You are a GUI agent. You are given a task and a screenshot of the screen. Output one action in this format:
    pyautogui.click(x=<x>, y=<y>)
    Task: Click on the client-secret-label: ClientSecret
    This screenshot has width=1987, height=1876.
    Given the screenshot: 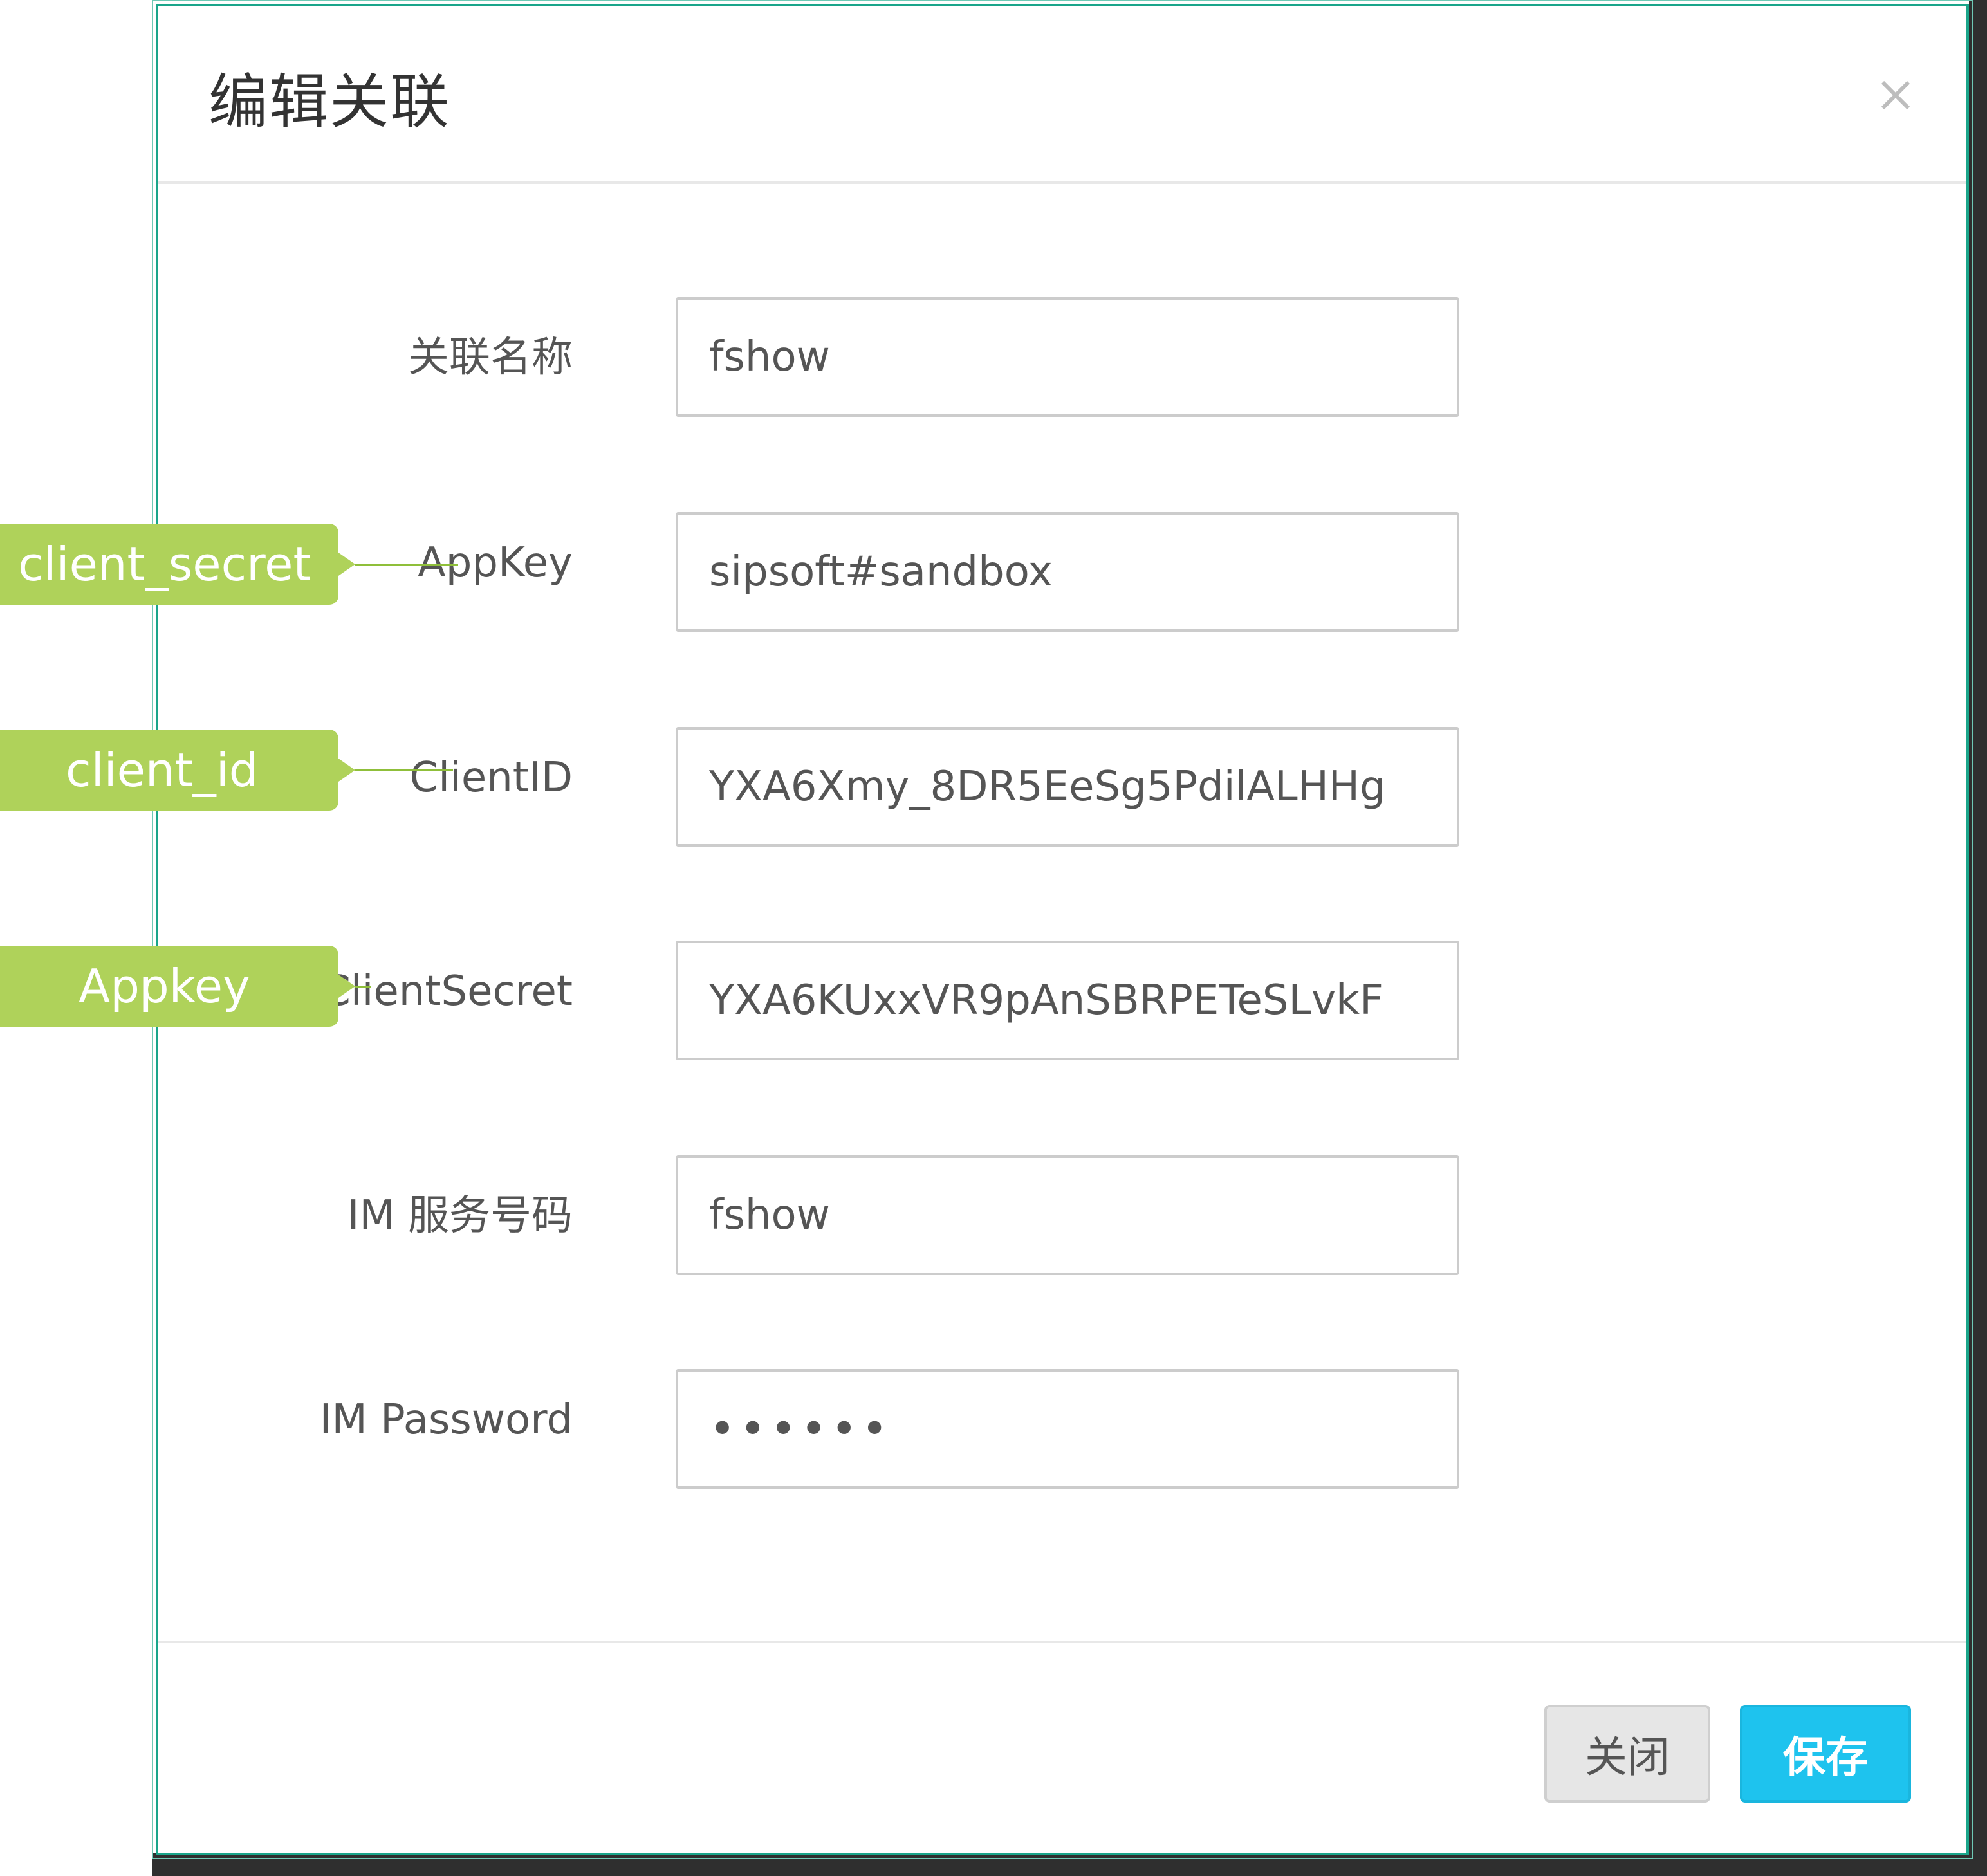 What is the action you would take?
    pyautogui.click(x=447, y=991)
    